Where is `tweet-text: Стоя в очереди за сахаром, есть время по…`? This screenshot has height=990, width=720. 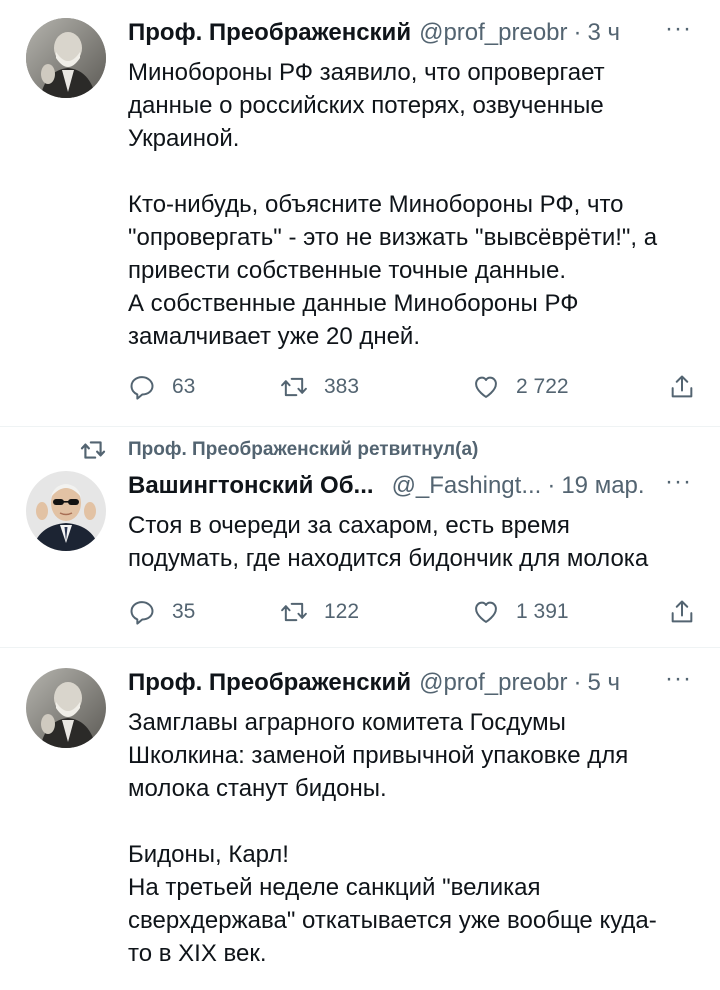 tweet-text: Стоя в очереди за сахаром, есть время по… is located at coordinates (413, 542).